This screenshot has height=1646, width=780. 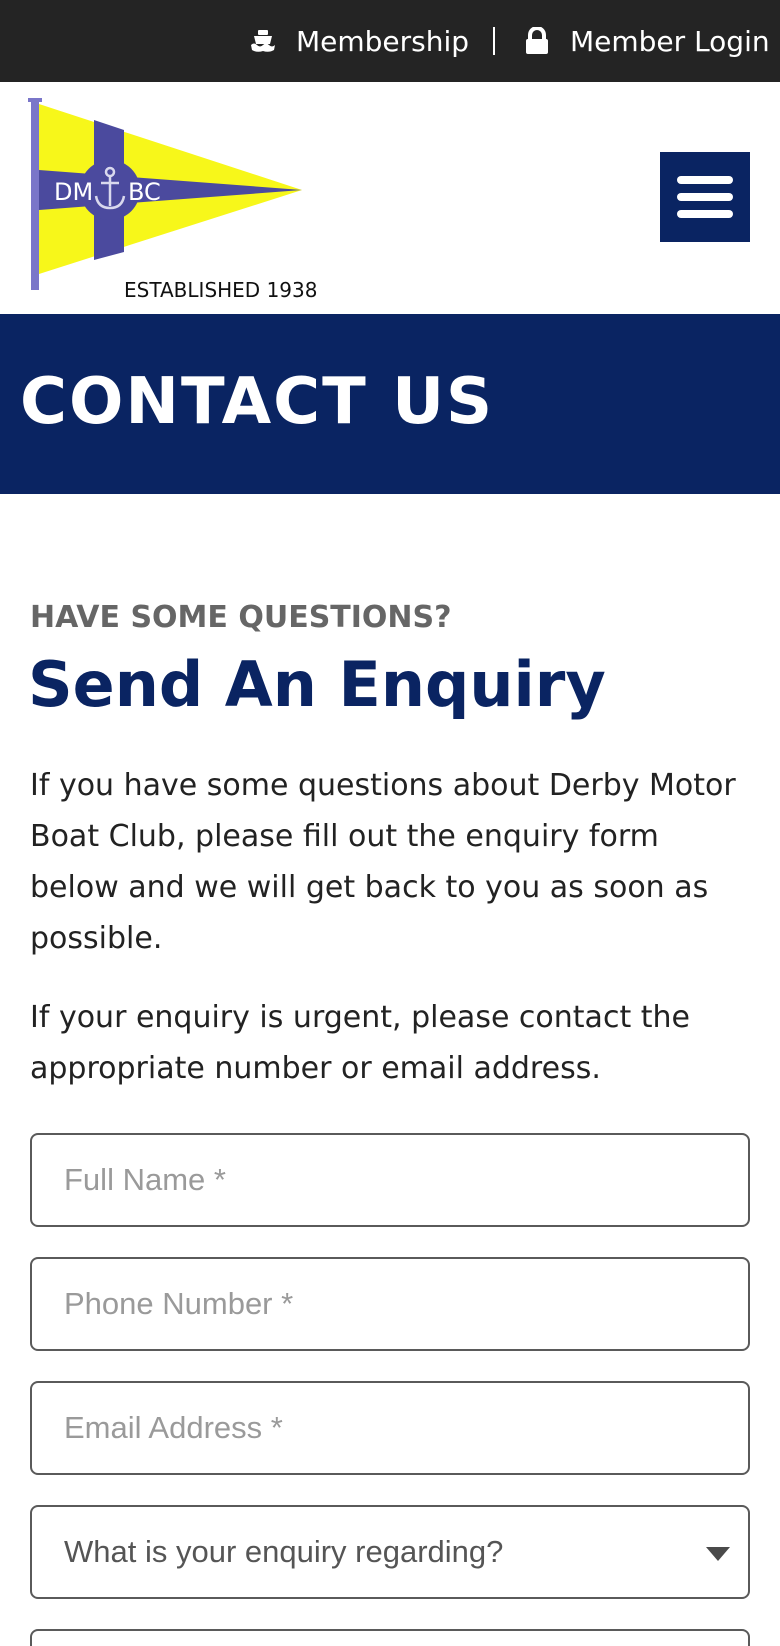 I want to click on section-heading: Send An Enquiry, so click(x=317, y=684).